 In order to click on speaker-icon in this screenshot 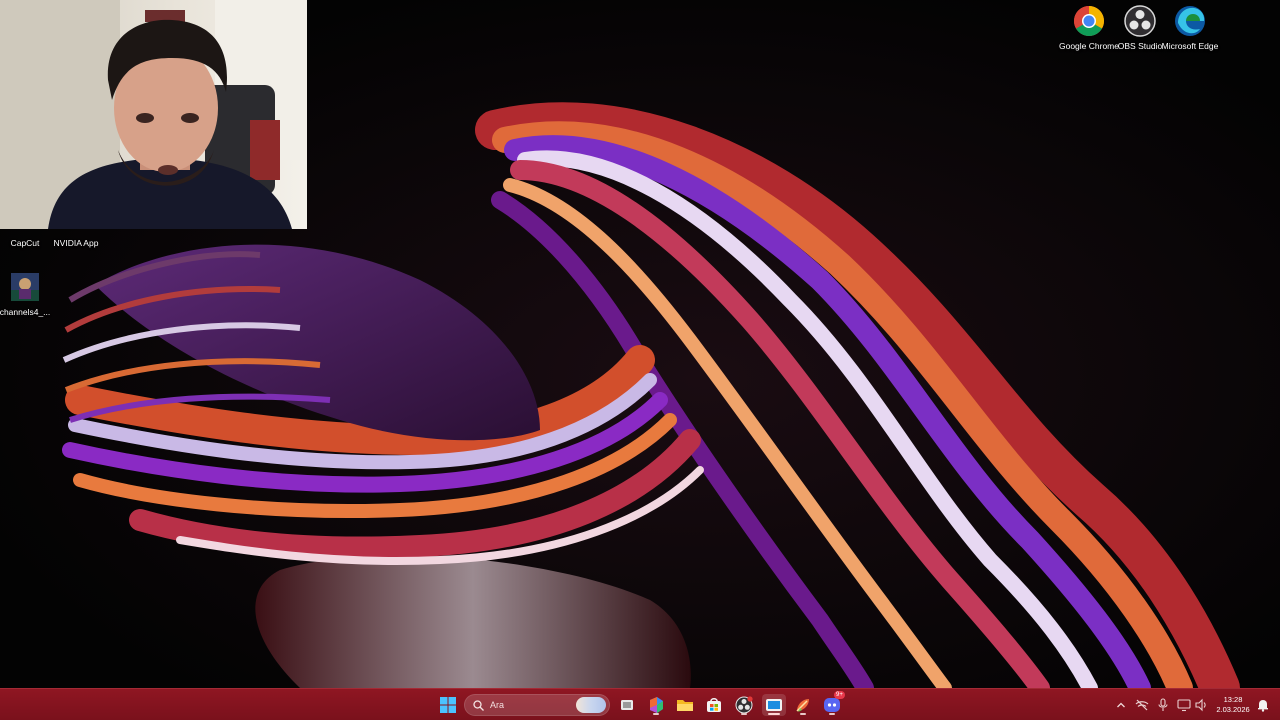, I will do `click(1200, 705)`.